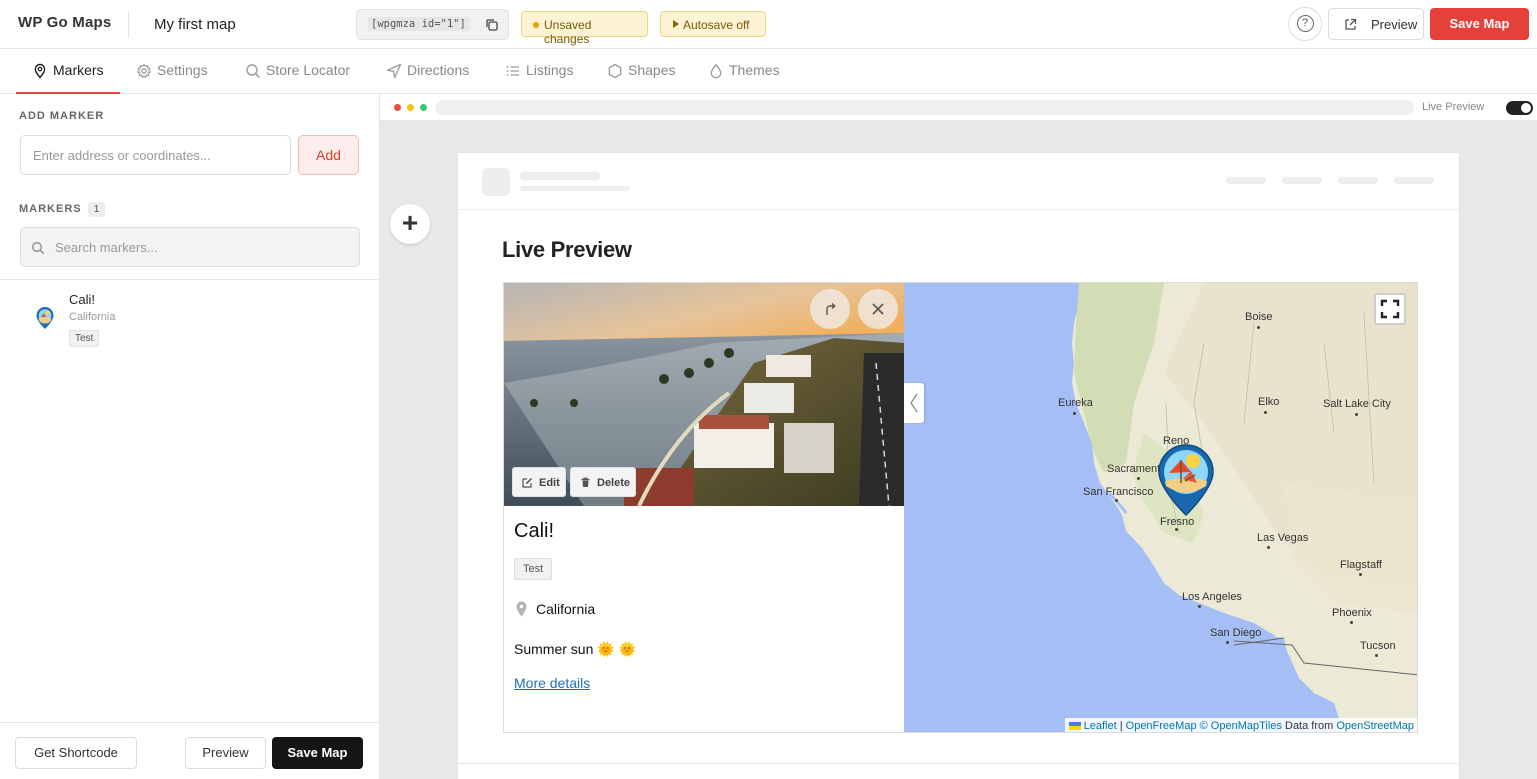 This screenshot has height=779, width=1537. I want to click on app-logo: WP Go Maps, so click(64, 22).